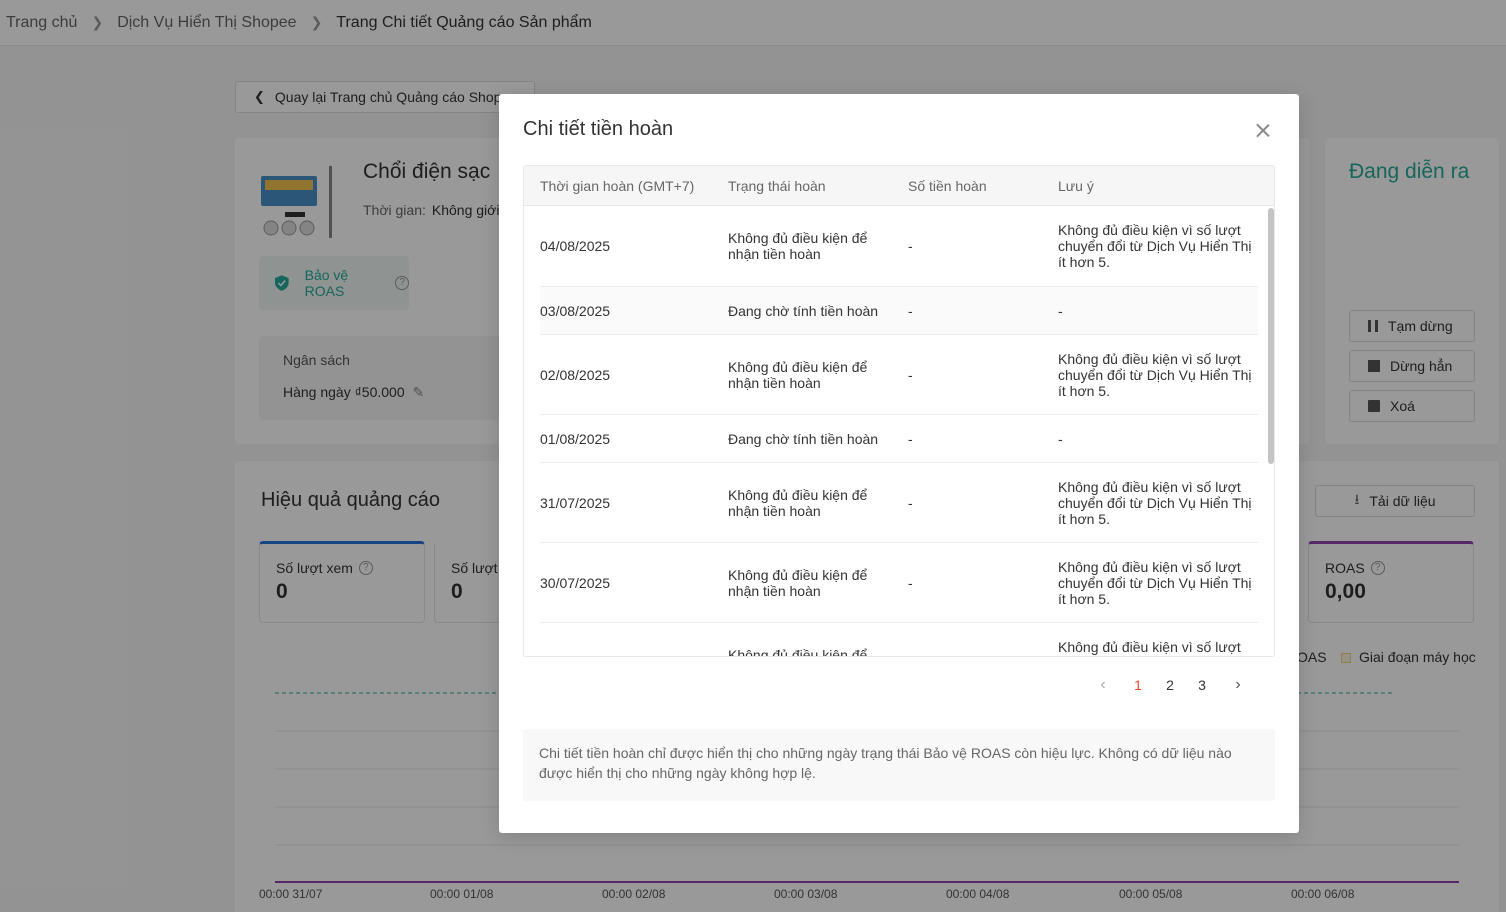  I want to click on cell-date: 31/07/2025, so click(575, 502).